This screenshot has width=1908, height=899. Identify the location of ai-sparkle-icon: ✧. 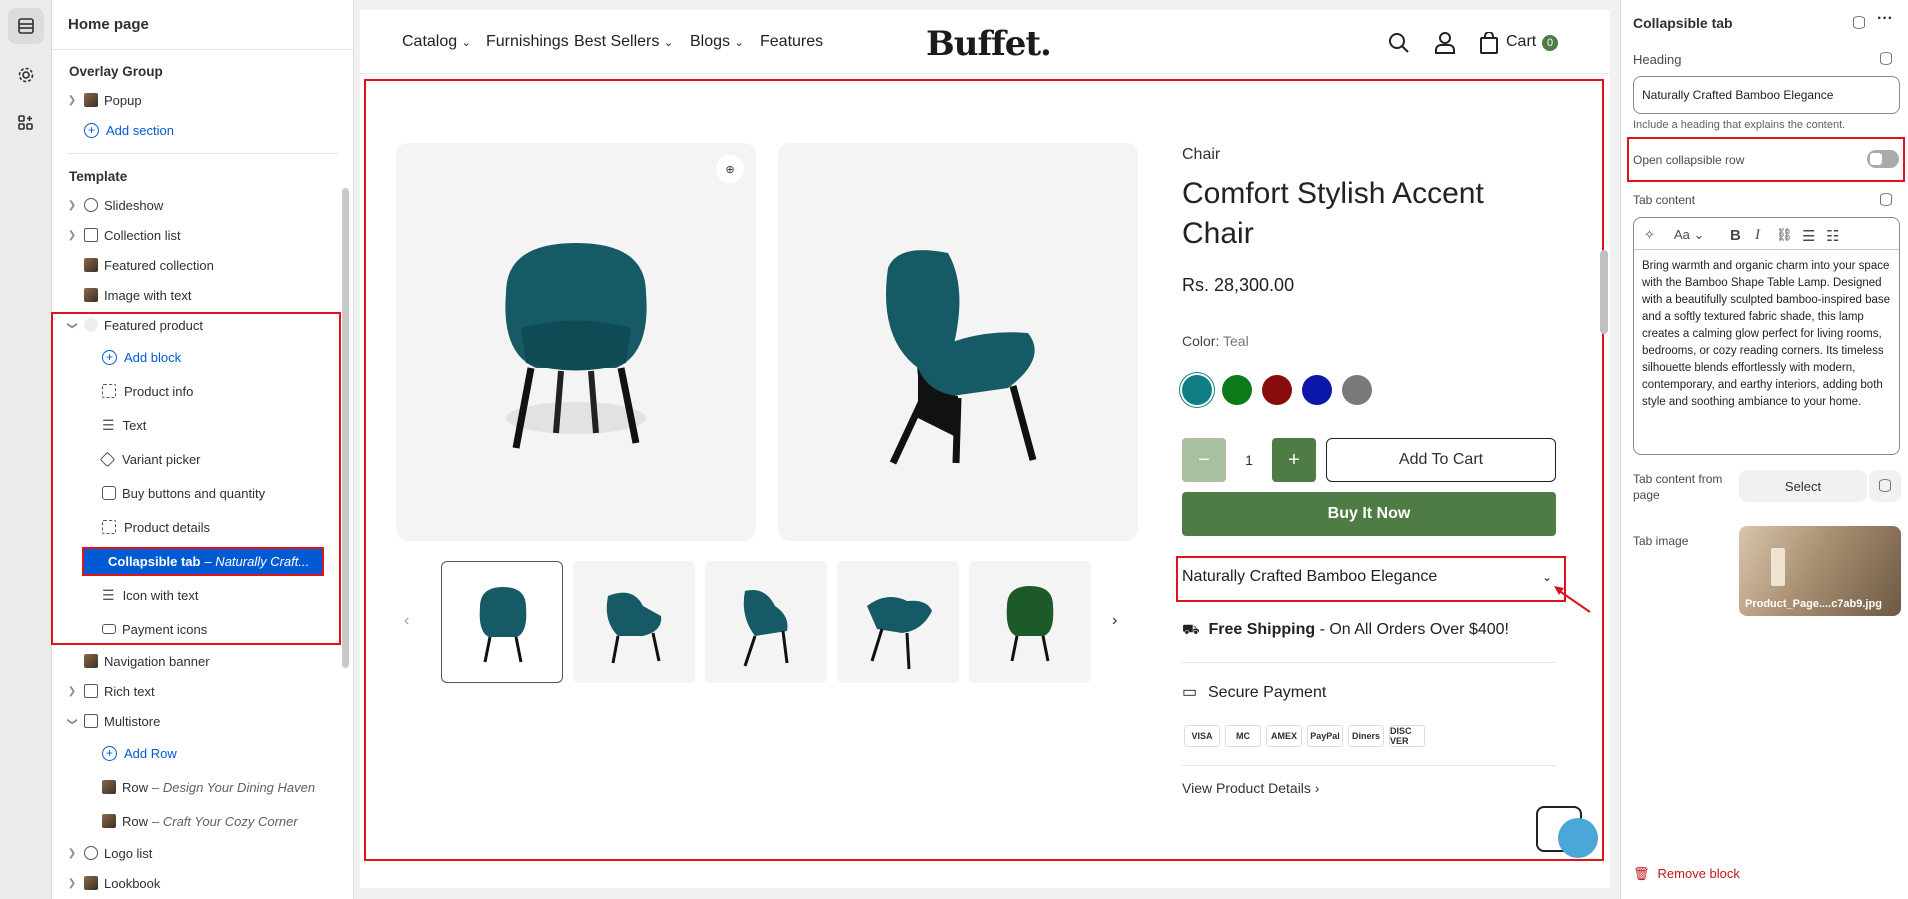
(1649, 235).